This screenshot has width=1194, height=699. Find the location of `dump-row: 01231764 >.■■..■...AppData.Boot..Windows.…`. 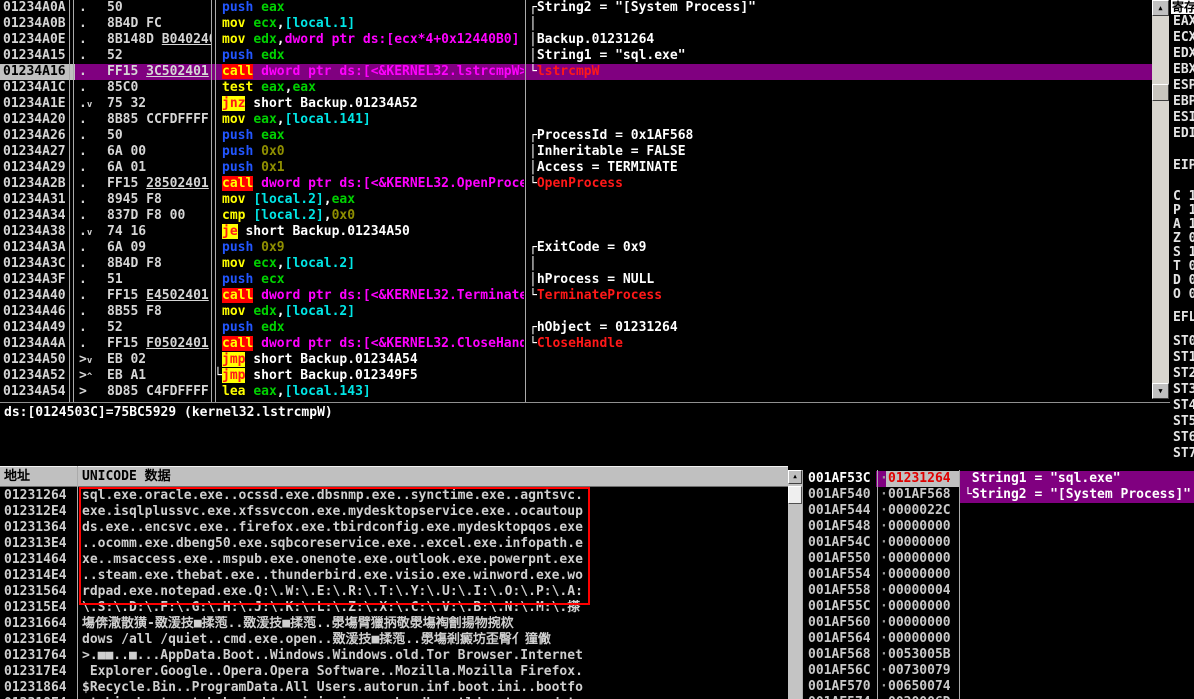

dump-row: 01231764 >.■■..■...AppData.Boot..Windows.… is located at coordinates (394, 656).